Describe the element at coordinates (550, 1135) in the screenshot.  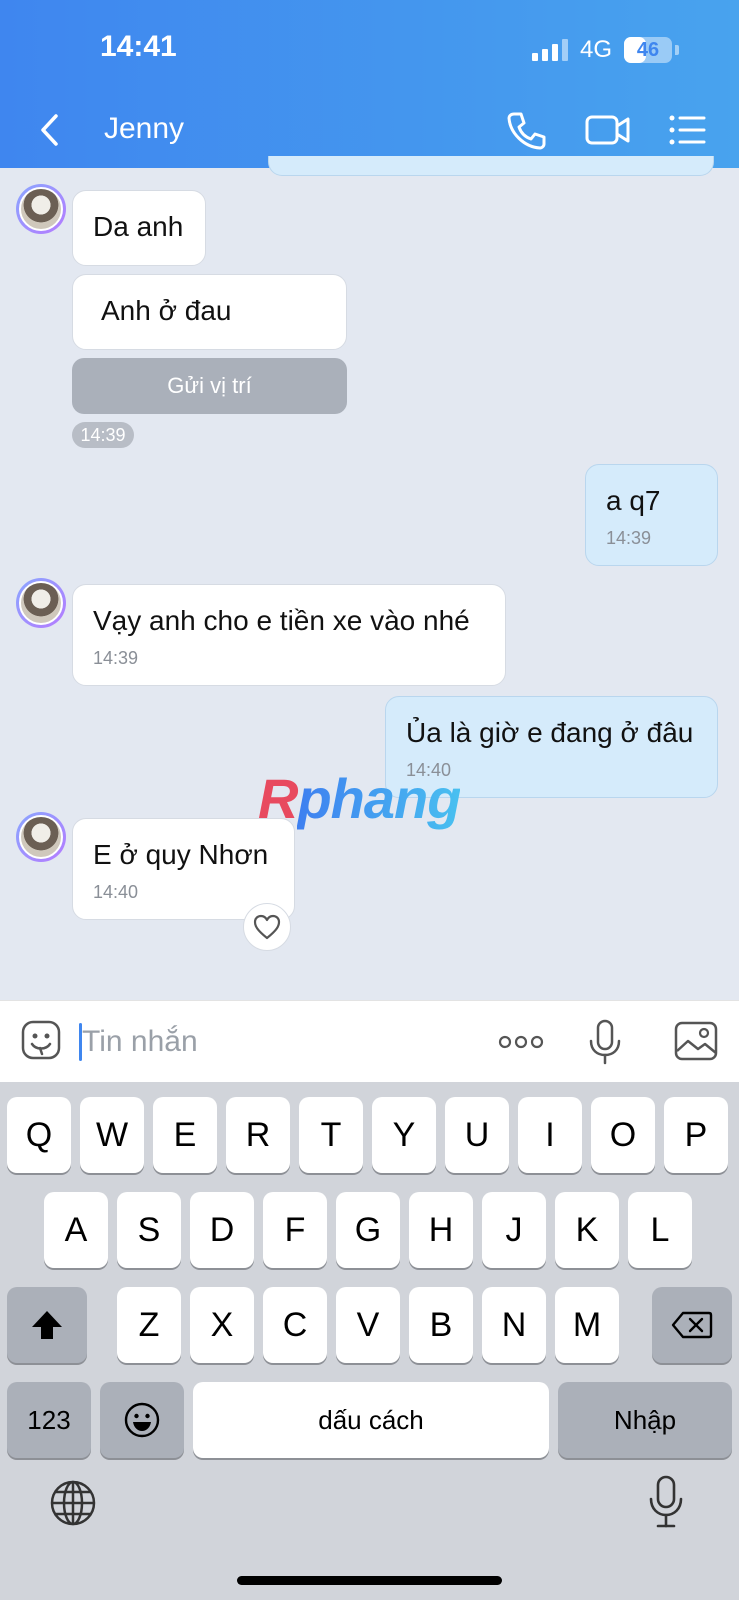
I see `key-i: I` at that location.